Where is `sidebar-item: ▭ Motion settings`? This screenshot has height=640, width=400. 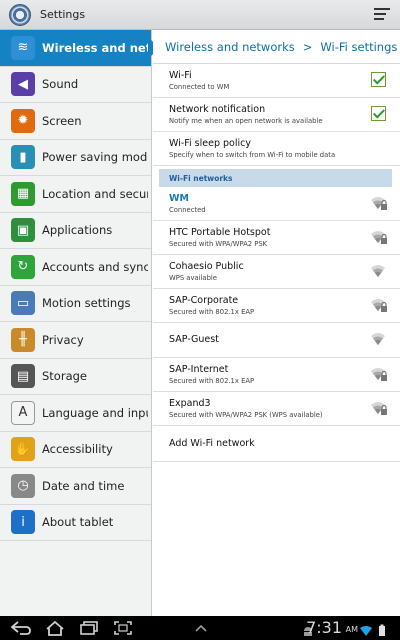 sidebar-item: ▭ Motion settings is located at coordinates (75, 304).